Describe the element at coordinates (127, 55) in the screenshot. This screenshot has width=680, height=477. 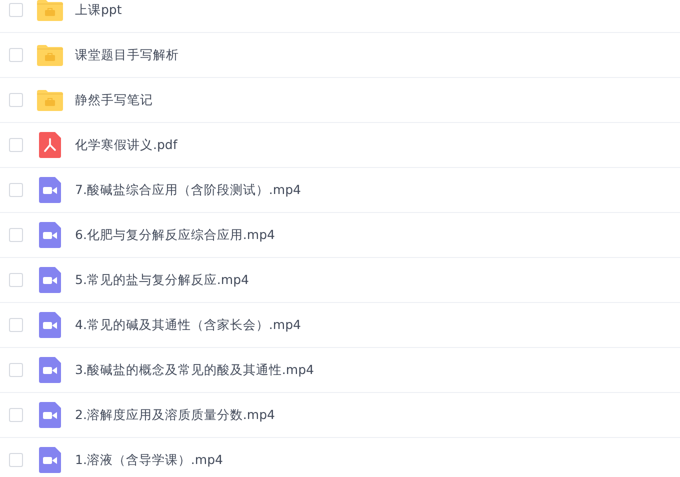
I see `file-name: 课堂题目手写解析` at that location.